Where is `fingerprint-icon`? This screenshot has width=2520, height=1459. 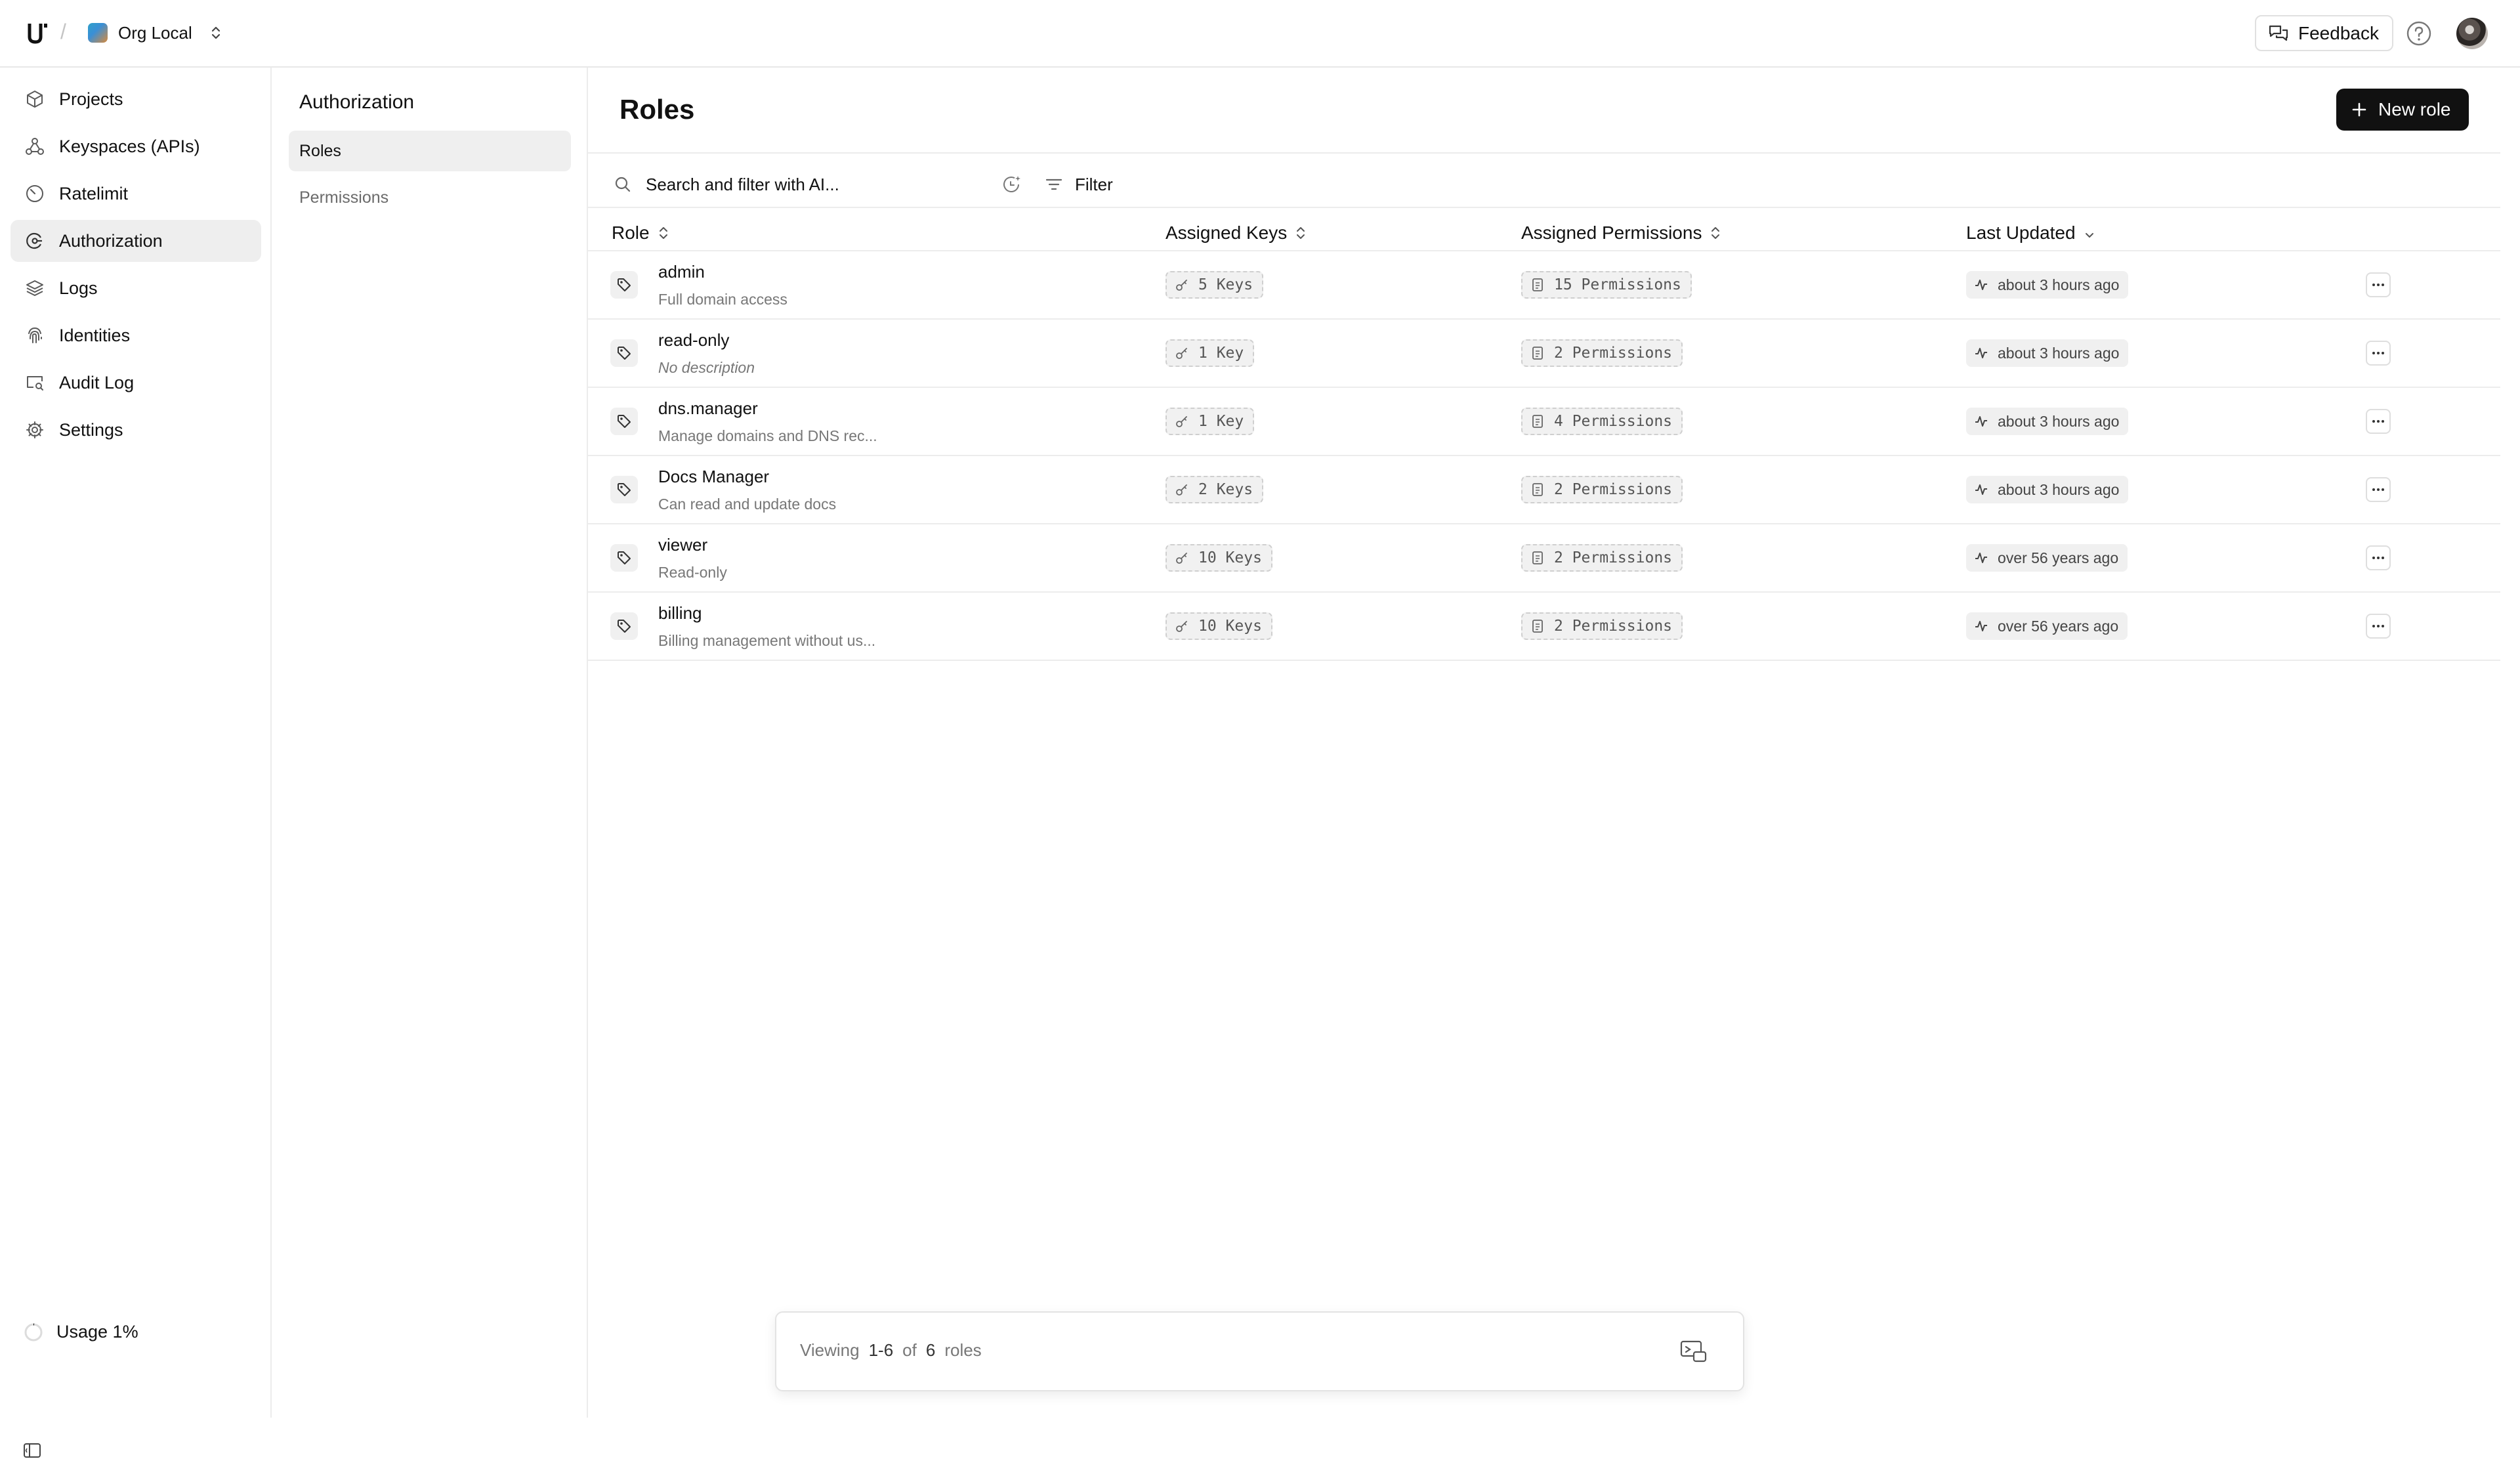 fingerprint-icon is located at coordinates (35, 335).